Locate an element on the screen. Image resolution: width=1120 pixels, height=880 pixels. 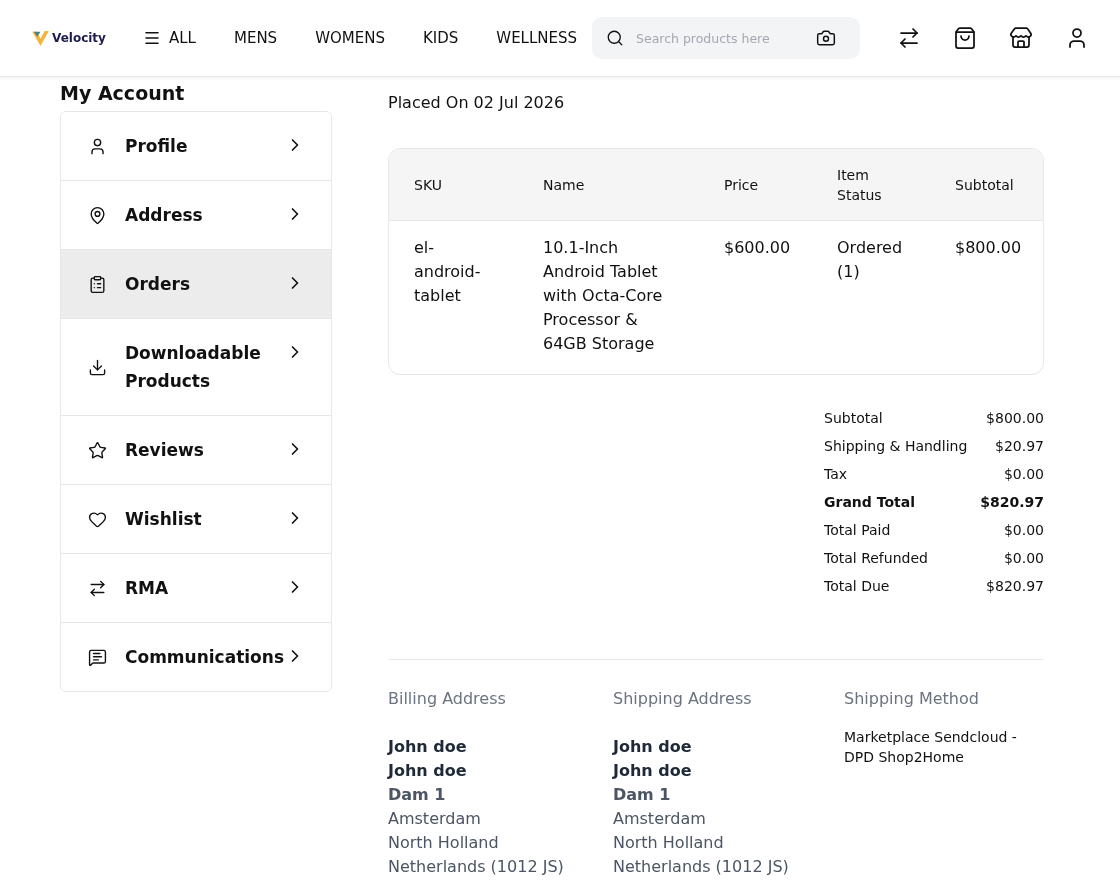
total-label: Grand Total is located at coordinates (869, 502).